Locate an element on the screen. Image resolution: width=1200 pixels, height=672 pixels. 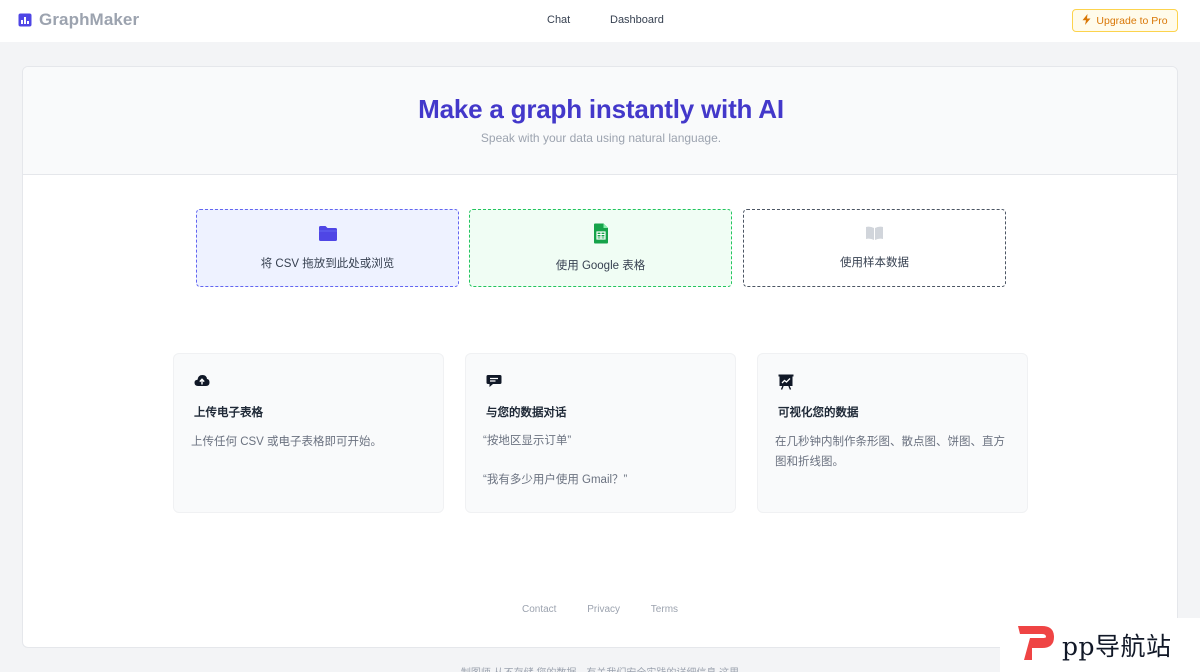
watermark-overlay: pp导航站 is located at coordinates (1100, 645).